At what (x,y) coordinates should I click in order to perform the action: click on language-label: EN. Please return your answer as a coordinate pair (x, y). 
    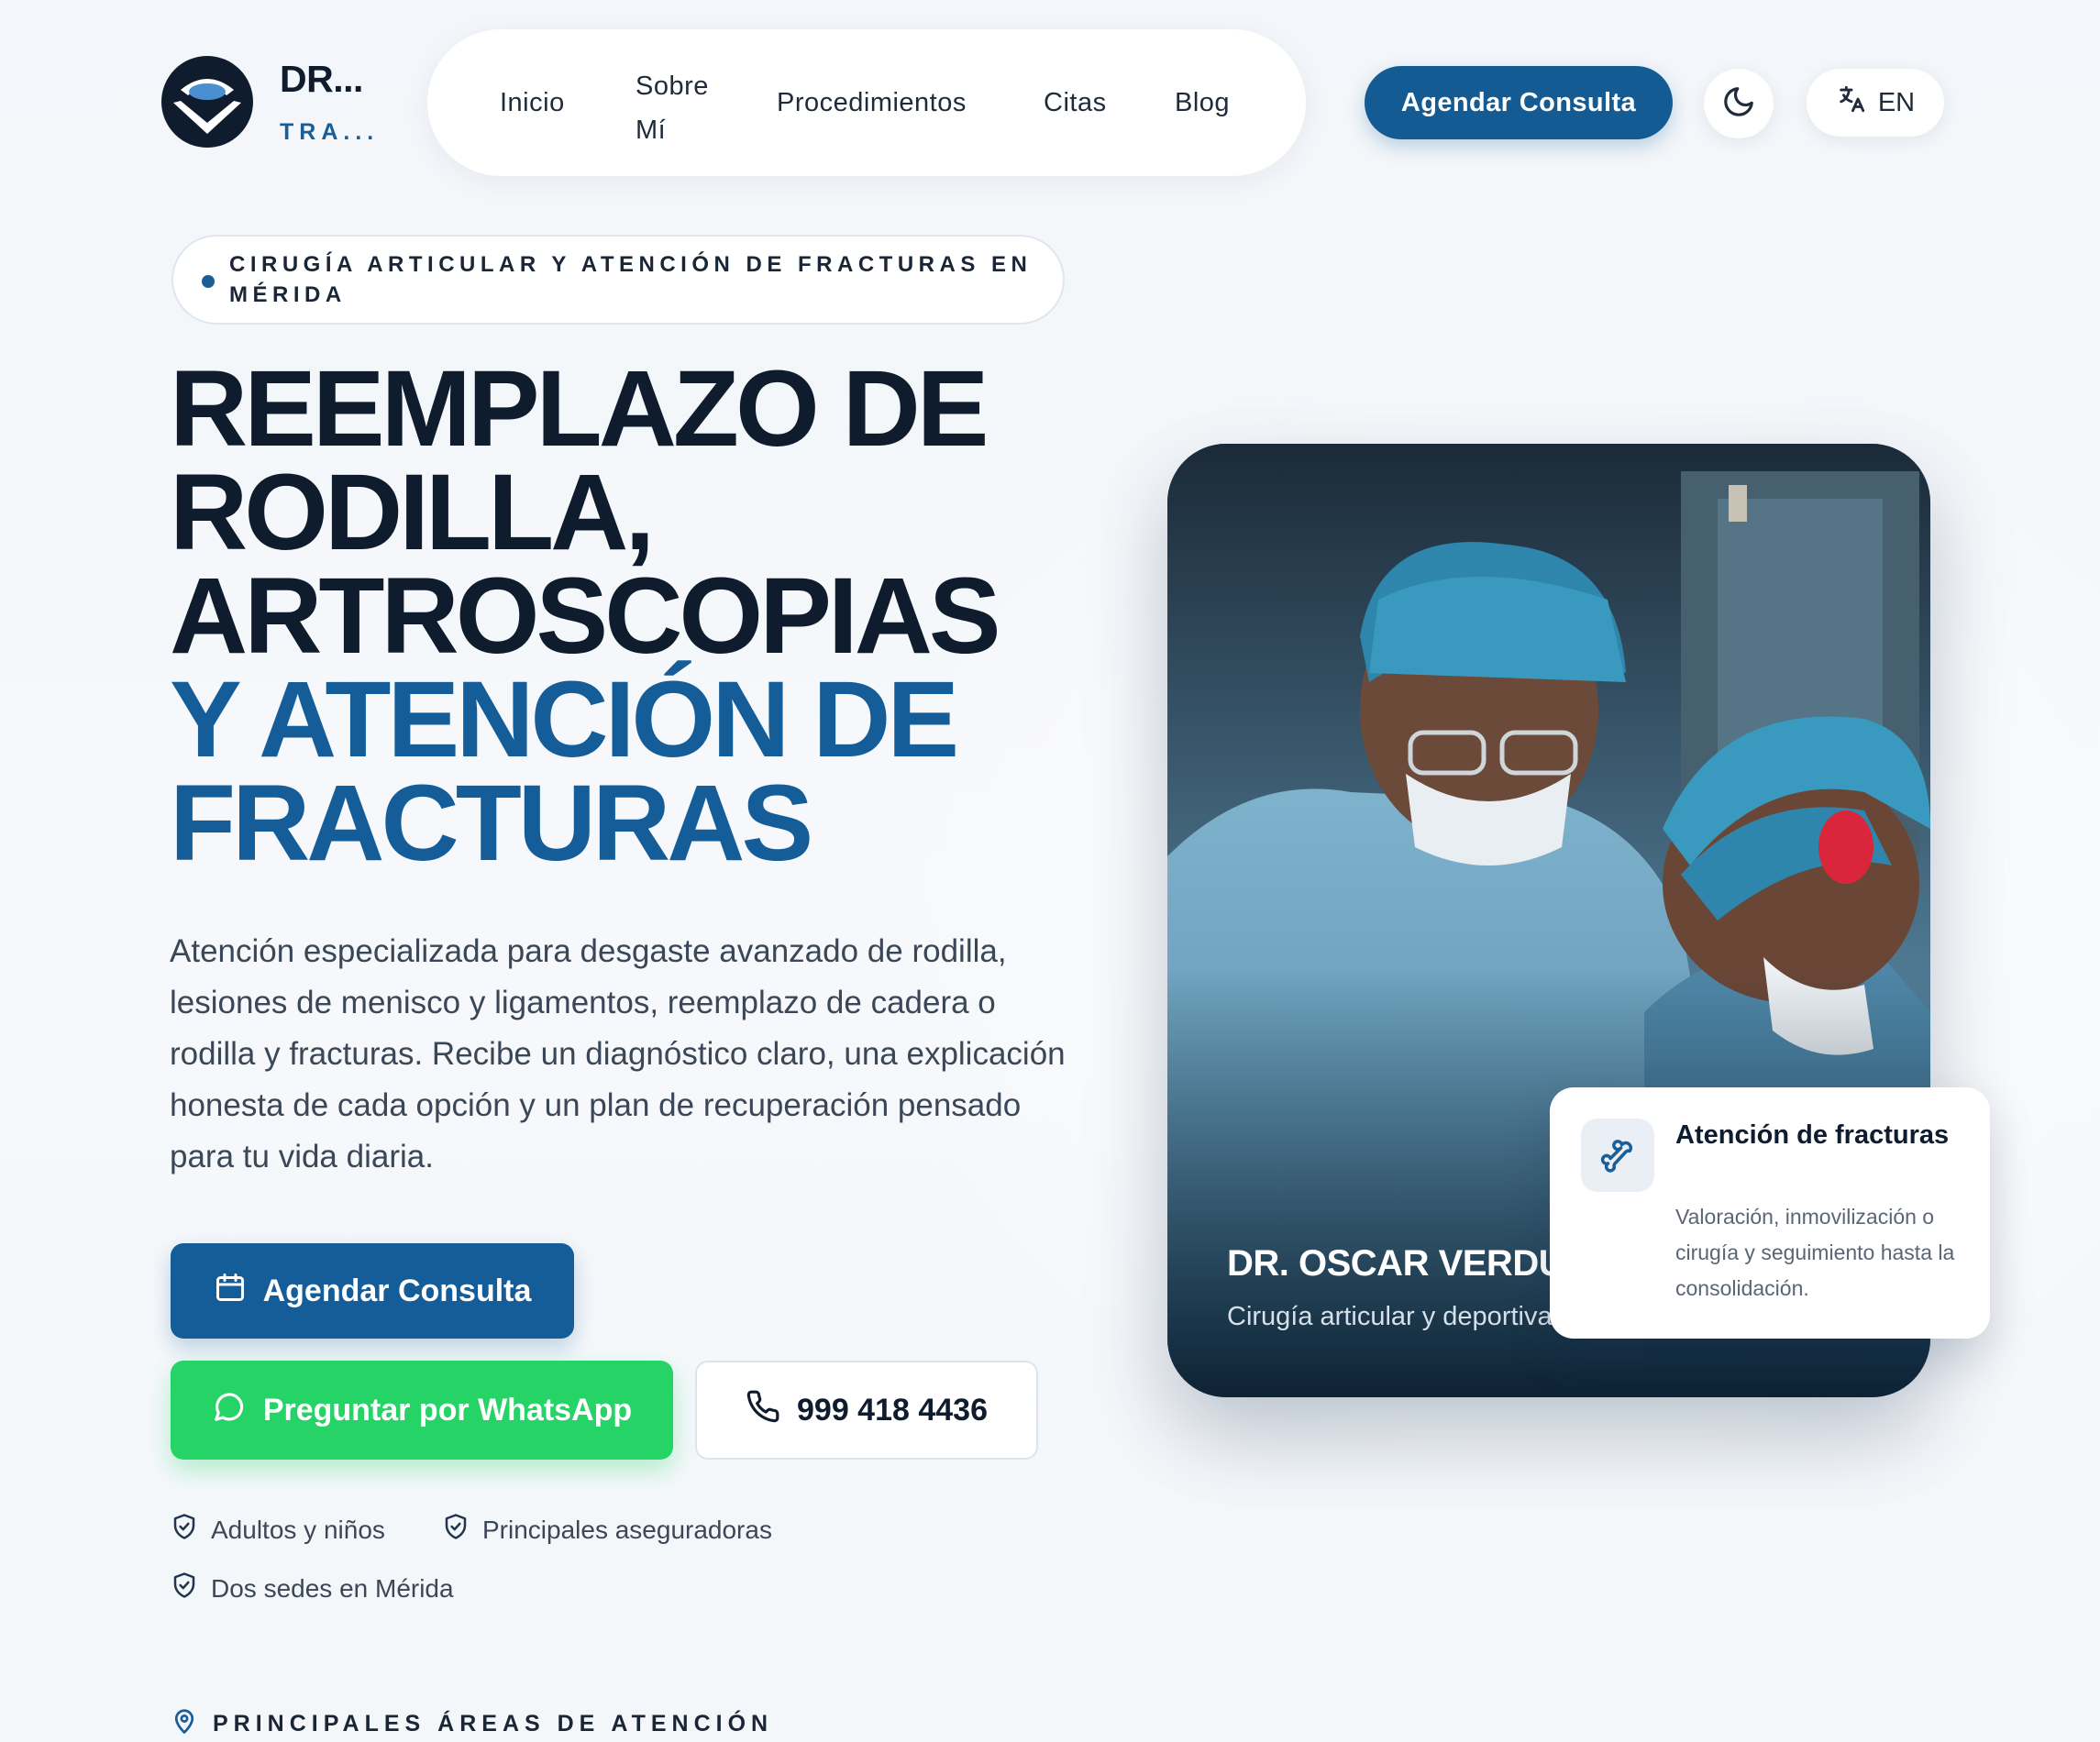
    Looking at the image, I should click on (1896, 102).